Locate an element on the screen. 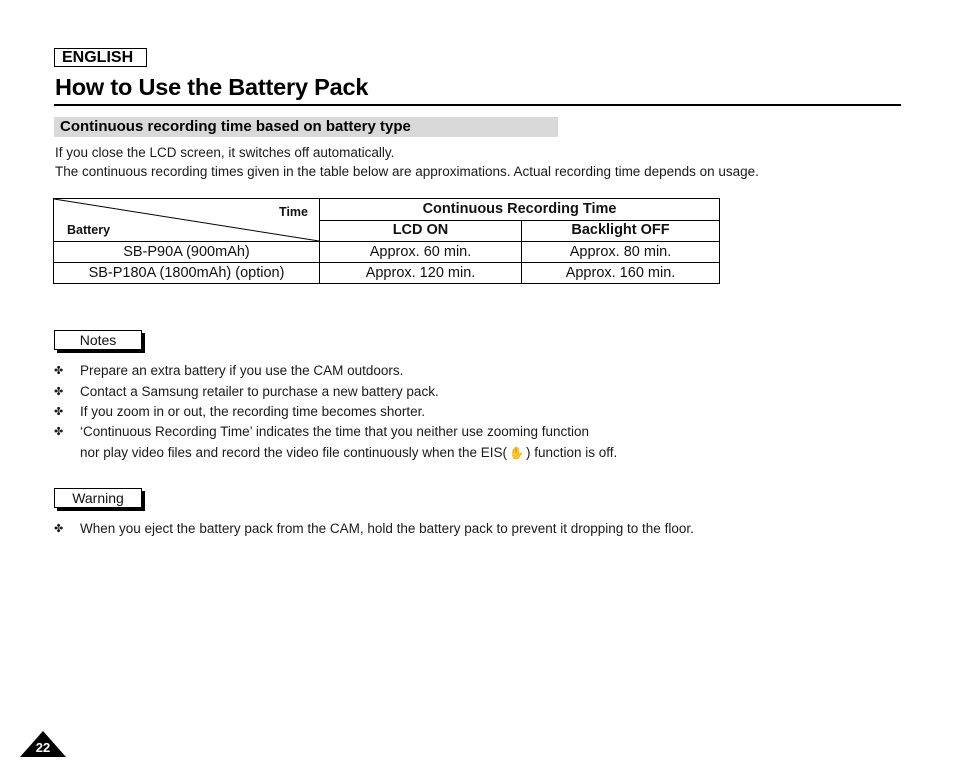 The width and height of the screenshot is (954, 779). page-number: 22 is located at coordinates (43, 747).